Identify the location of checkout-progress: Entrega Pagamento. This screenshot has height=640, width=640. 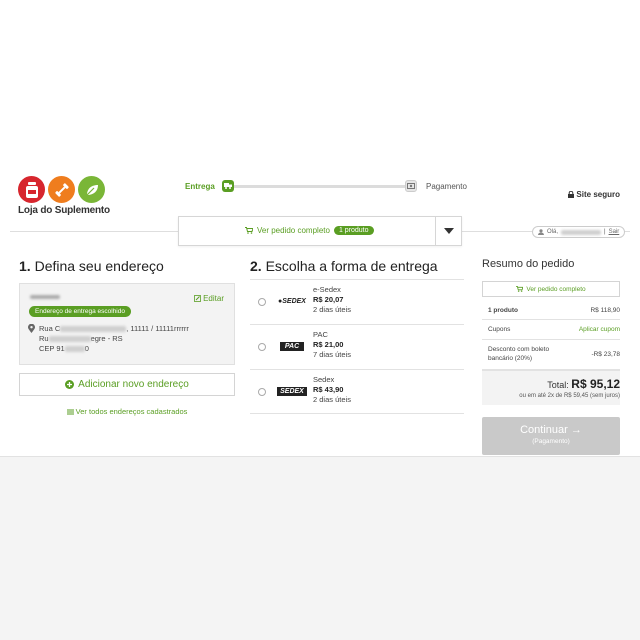
(330, 187).